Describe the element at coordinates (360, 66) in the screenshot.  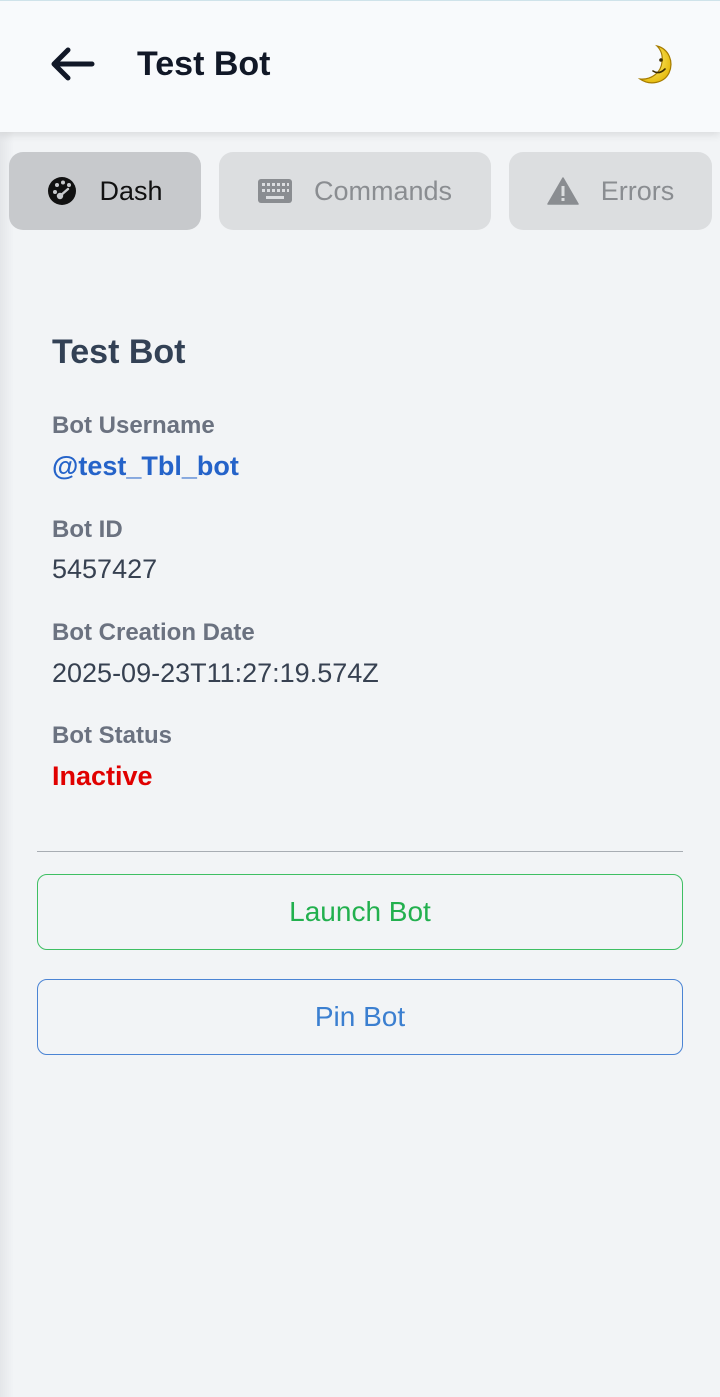
I see `app-header: Test Bot` at that location.